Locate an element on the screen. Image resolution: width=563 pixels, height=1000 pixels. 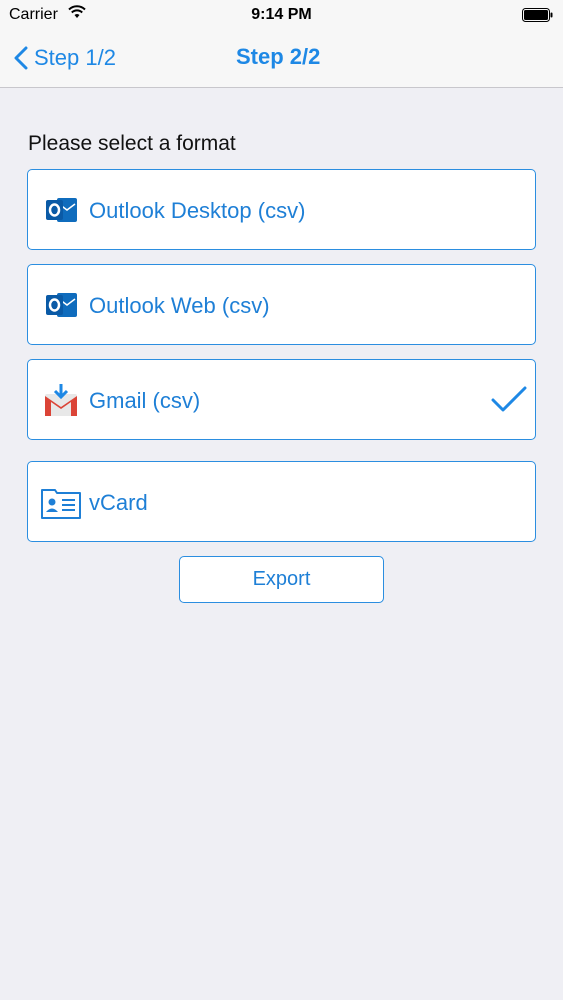
option-label: Outlook Web (csv) is located at coordinates (179, 305).